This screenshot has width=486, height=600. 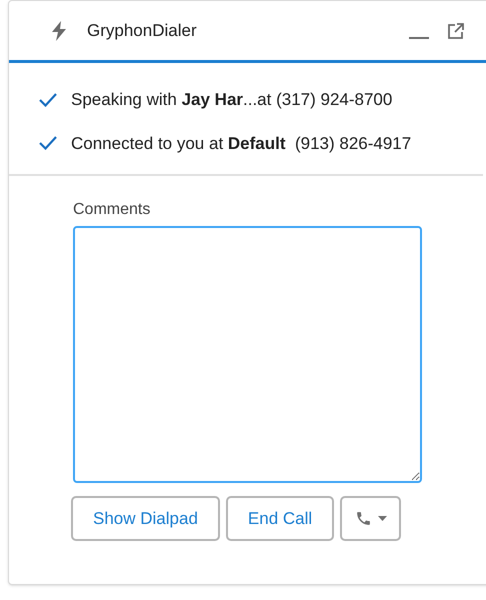 What do you see at coordinates (382, 518) in the screenshot?
I see `caret-icon` at bounding box center [382, 518].